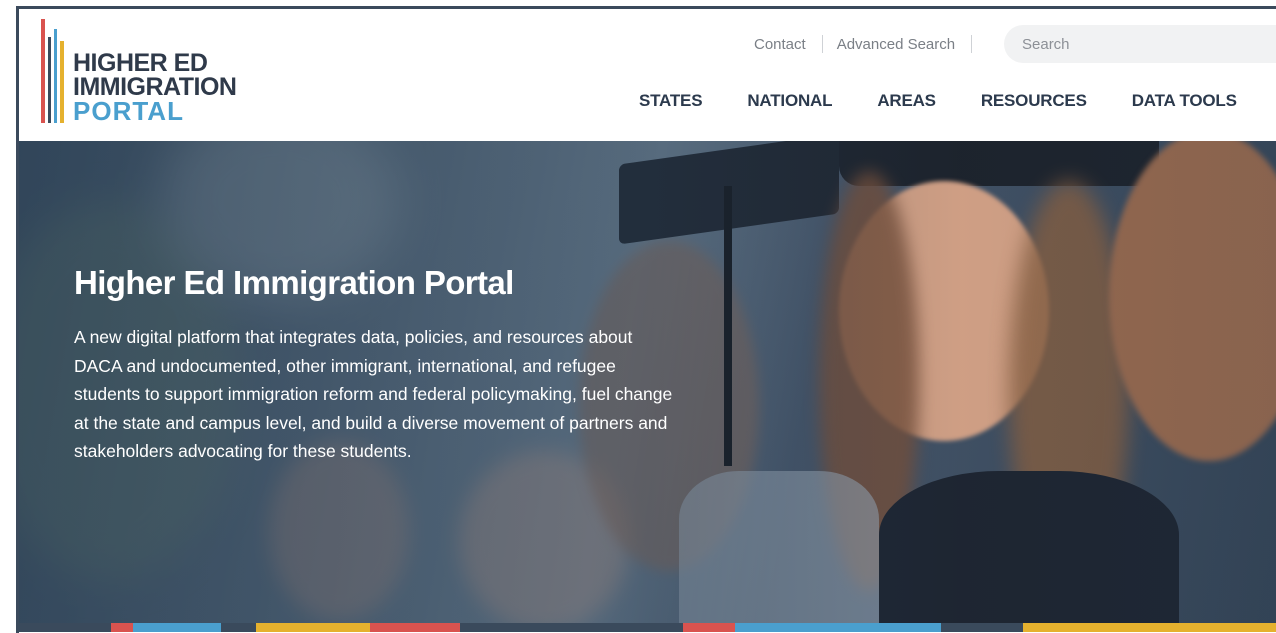 The image size is (1276, 633). I want to click on contact-link: Contact, so click(780, 44).